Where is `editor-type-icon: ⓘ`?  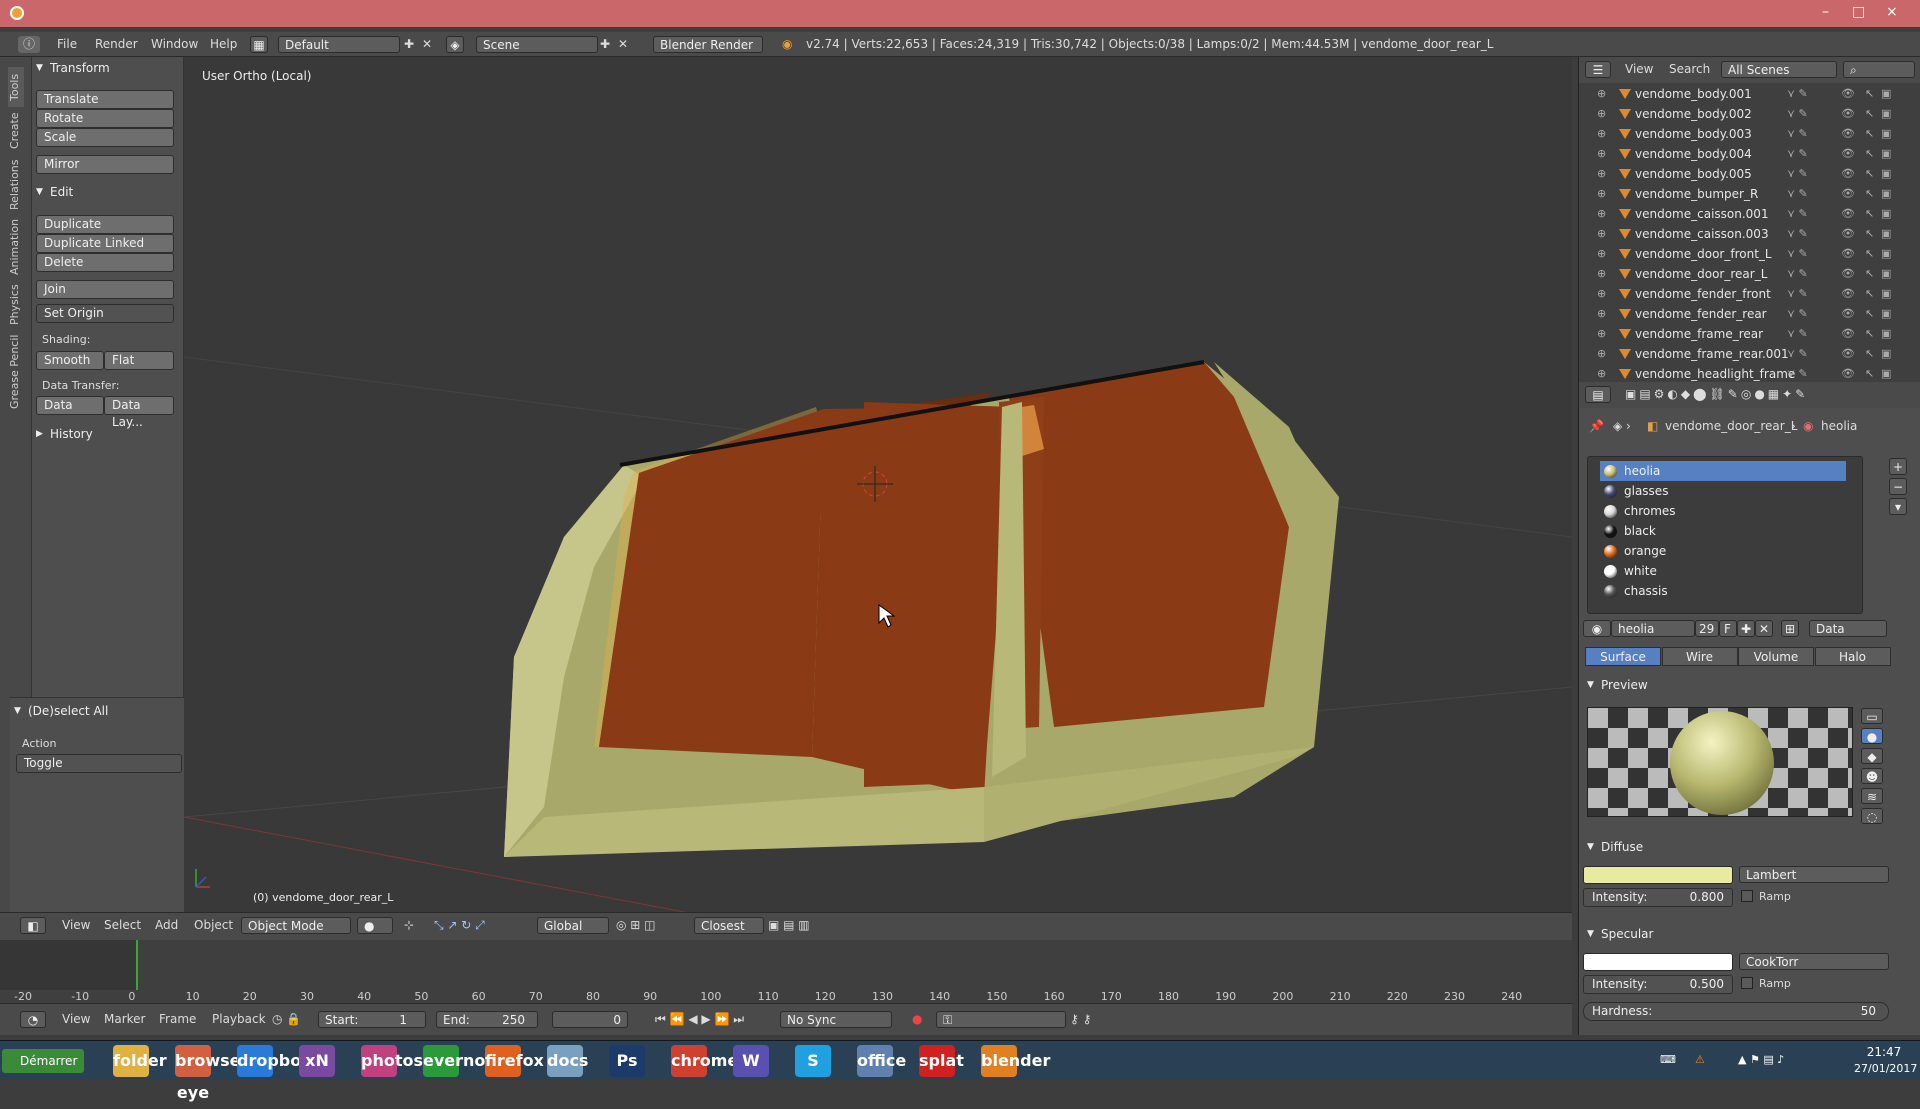
editor-type-icon: ⓘ is located at coordinates (29, 44).